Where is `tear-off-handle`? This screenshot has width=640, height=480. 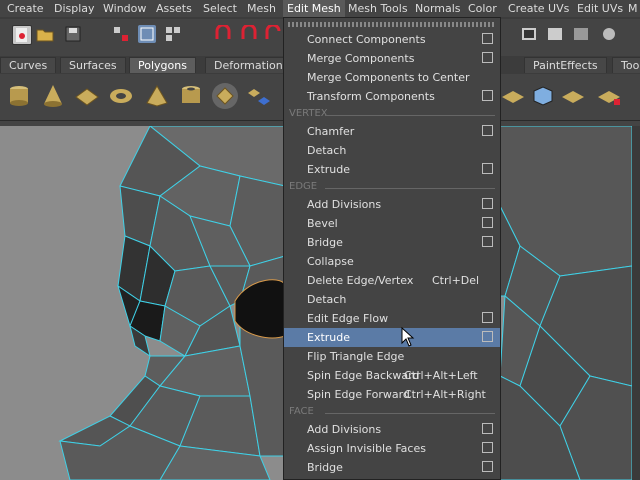 tear-off-handle is located at coordinates (392, 24).